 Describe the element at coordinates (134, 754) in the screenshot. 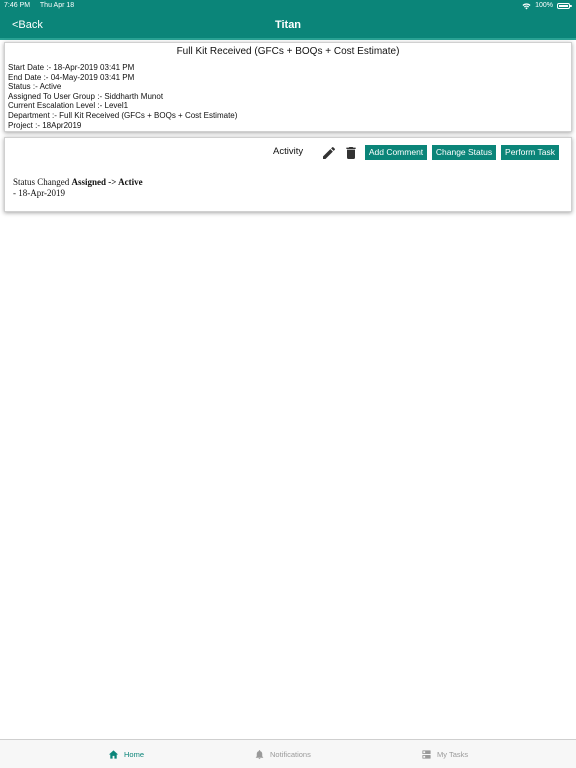

I see `tab-home-label: Home` at that location.